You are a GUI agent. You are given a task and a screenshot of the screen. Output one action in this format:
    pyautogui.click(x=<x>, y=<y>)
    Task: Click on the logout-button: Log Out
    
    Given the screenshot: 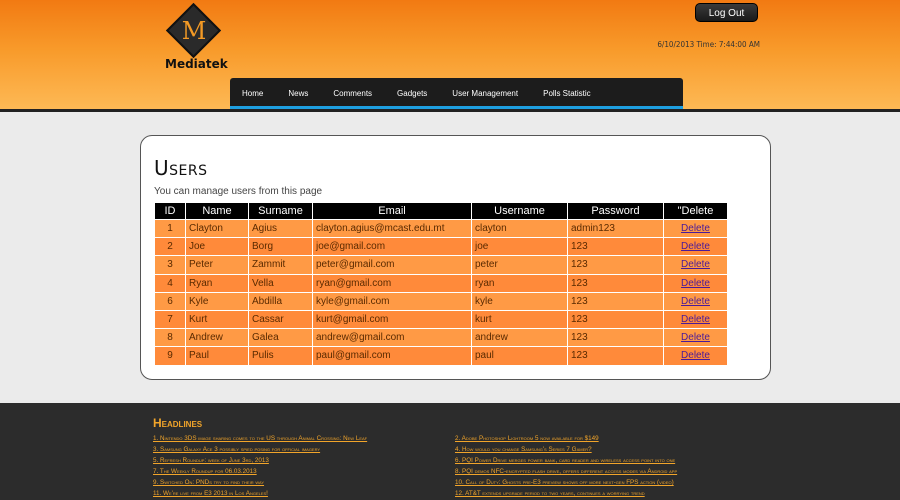 What is the action you would take?
    pyautogui.click(x=726, y=12)
    